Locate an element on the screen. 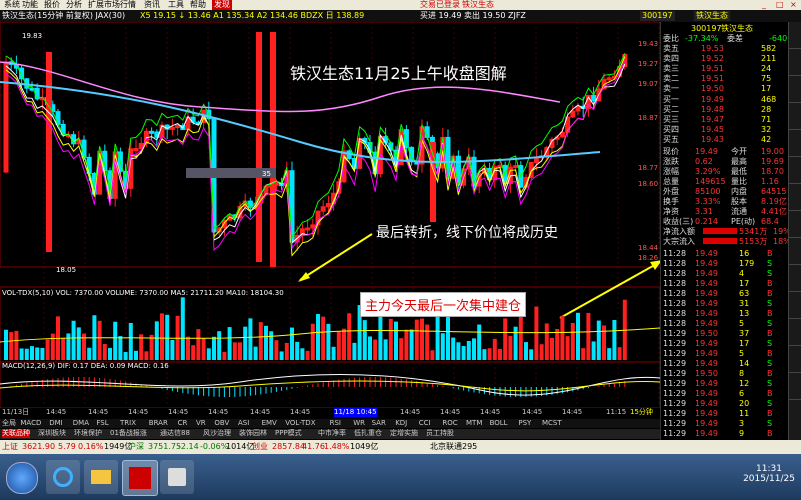 Image resolution: width=801 pixels, height=500 pixels. ie-icon is located at coordinates (63, 477).